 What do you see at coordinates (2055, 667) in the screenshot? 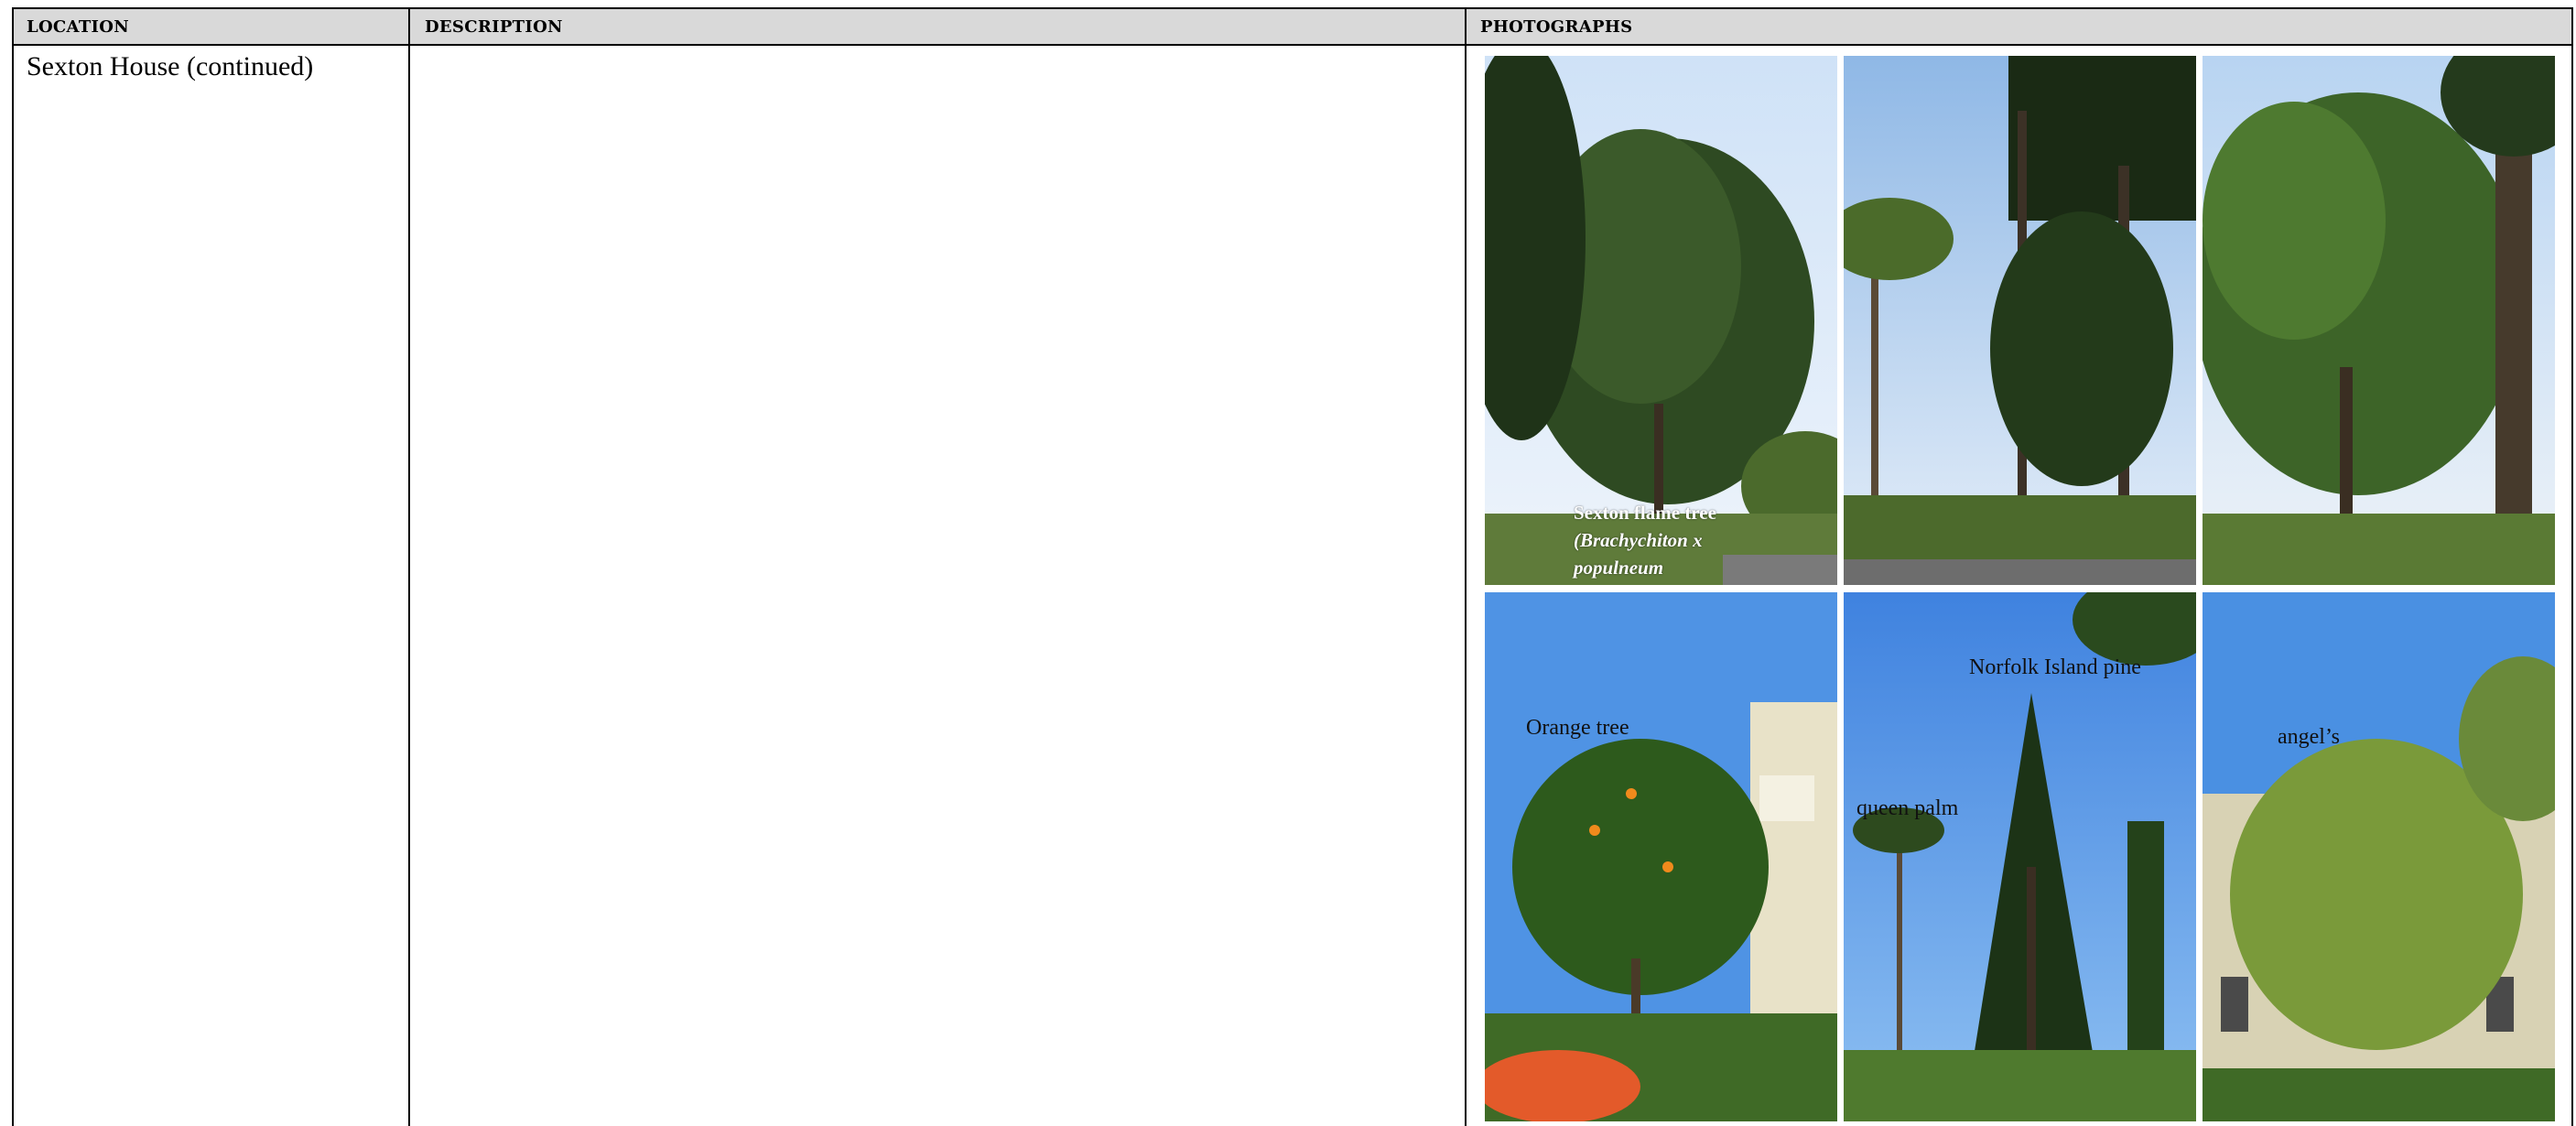
I see `photo-caption: Norfolk Island pine` at bounding box center [2055, 667].